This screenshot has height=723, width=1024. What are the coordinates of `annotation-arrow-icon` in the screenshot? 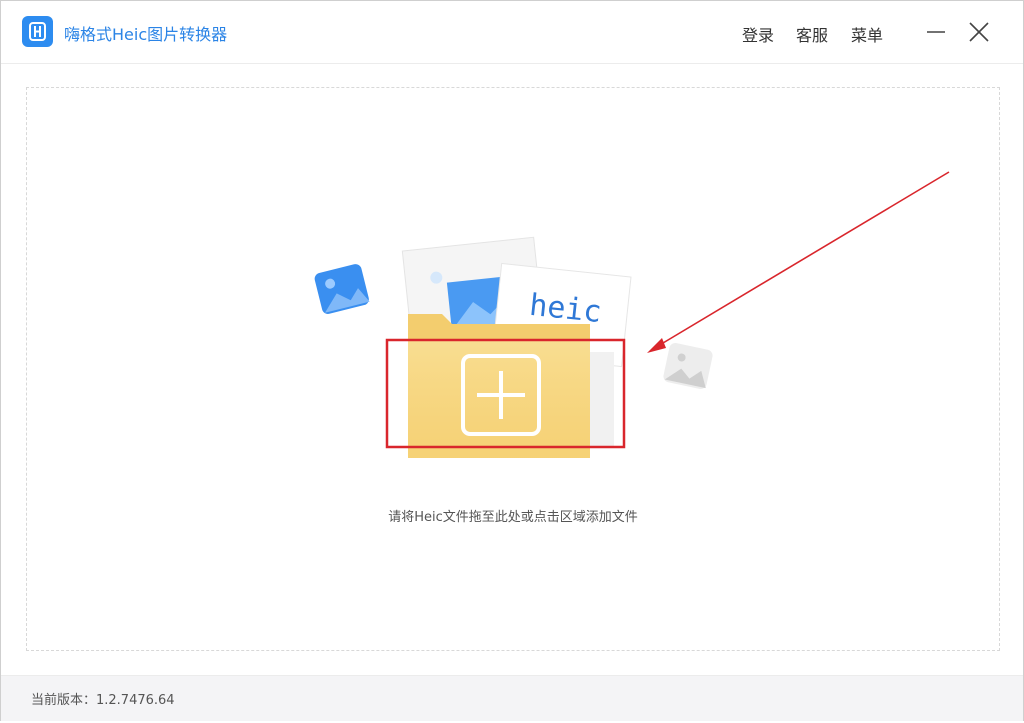 It's located at (798, 262).